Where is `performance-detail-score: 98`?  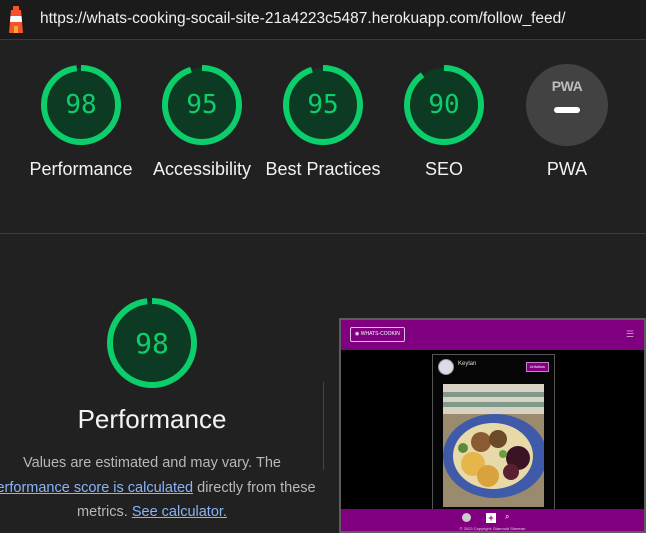 performance-detail-score: 98 is located at coordinates (152, 343).